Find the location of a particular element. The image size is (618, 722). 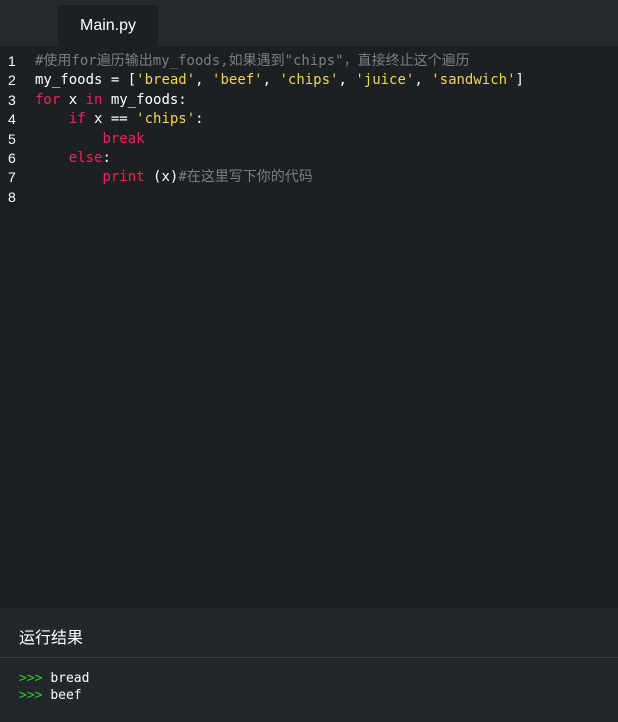

code-token-plain: (x) is located at coordinates (161, 177).